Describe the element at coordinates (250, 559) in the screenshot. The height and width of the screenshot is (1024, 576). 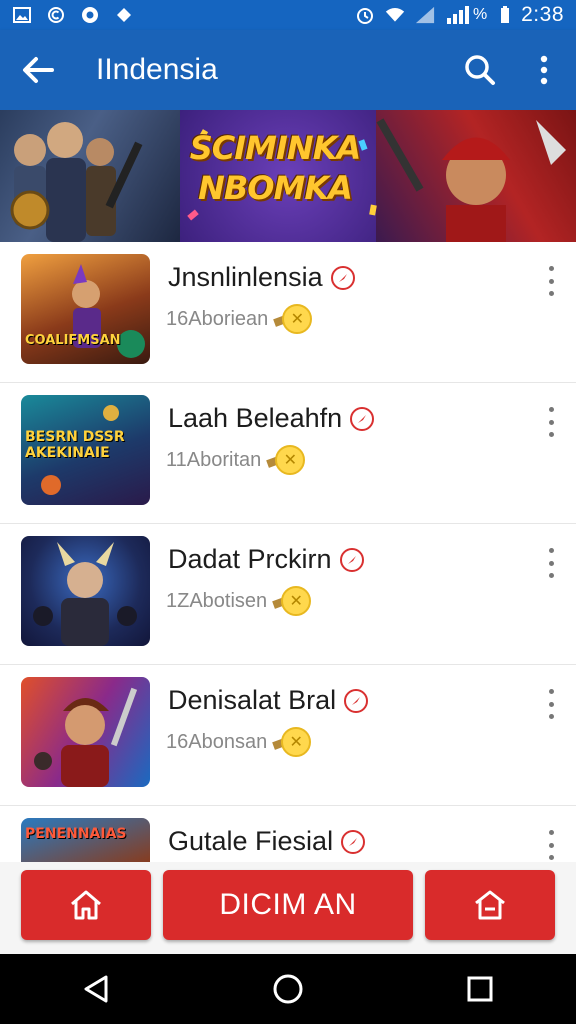
I see `item-title-text: Dadat Prckirn` at that location.